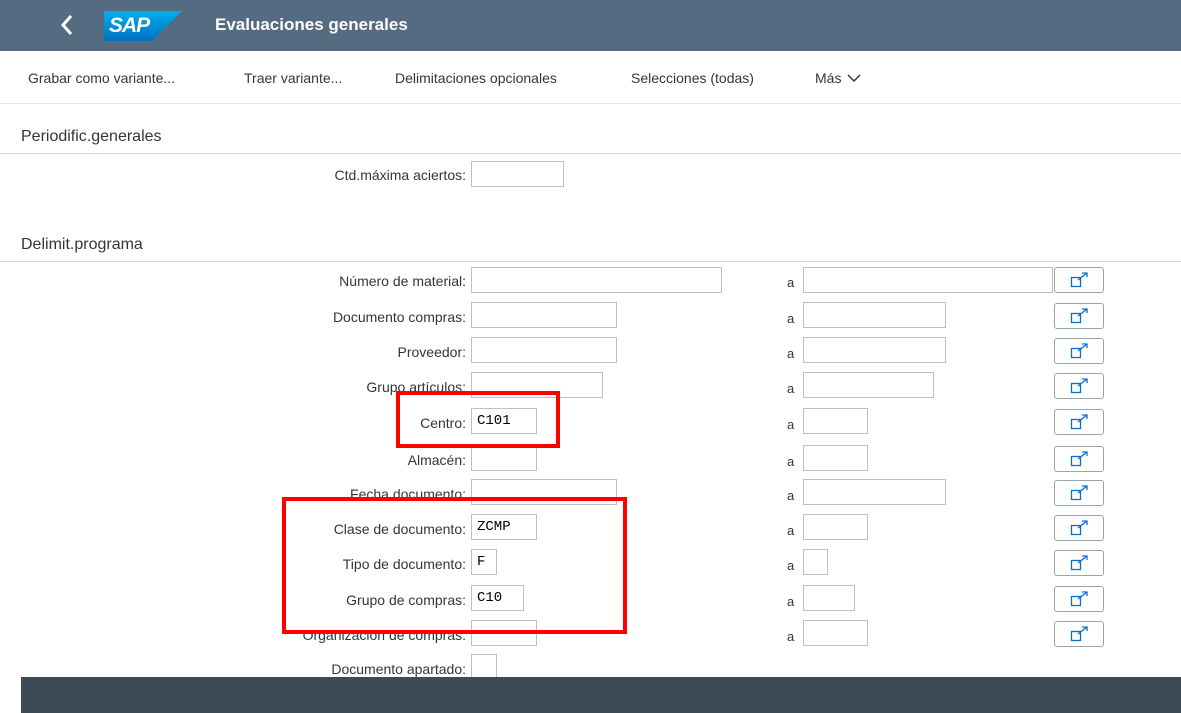 This screenshot has height=713, width=1181. I want to click on field-label-storage-location: Almacén:, so click(436, 460).